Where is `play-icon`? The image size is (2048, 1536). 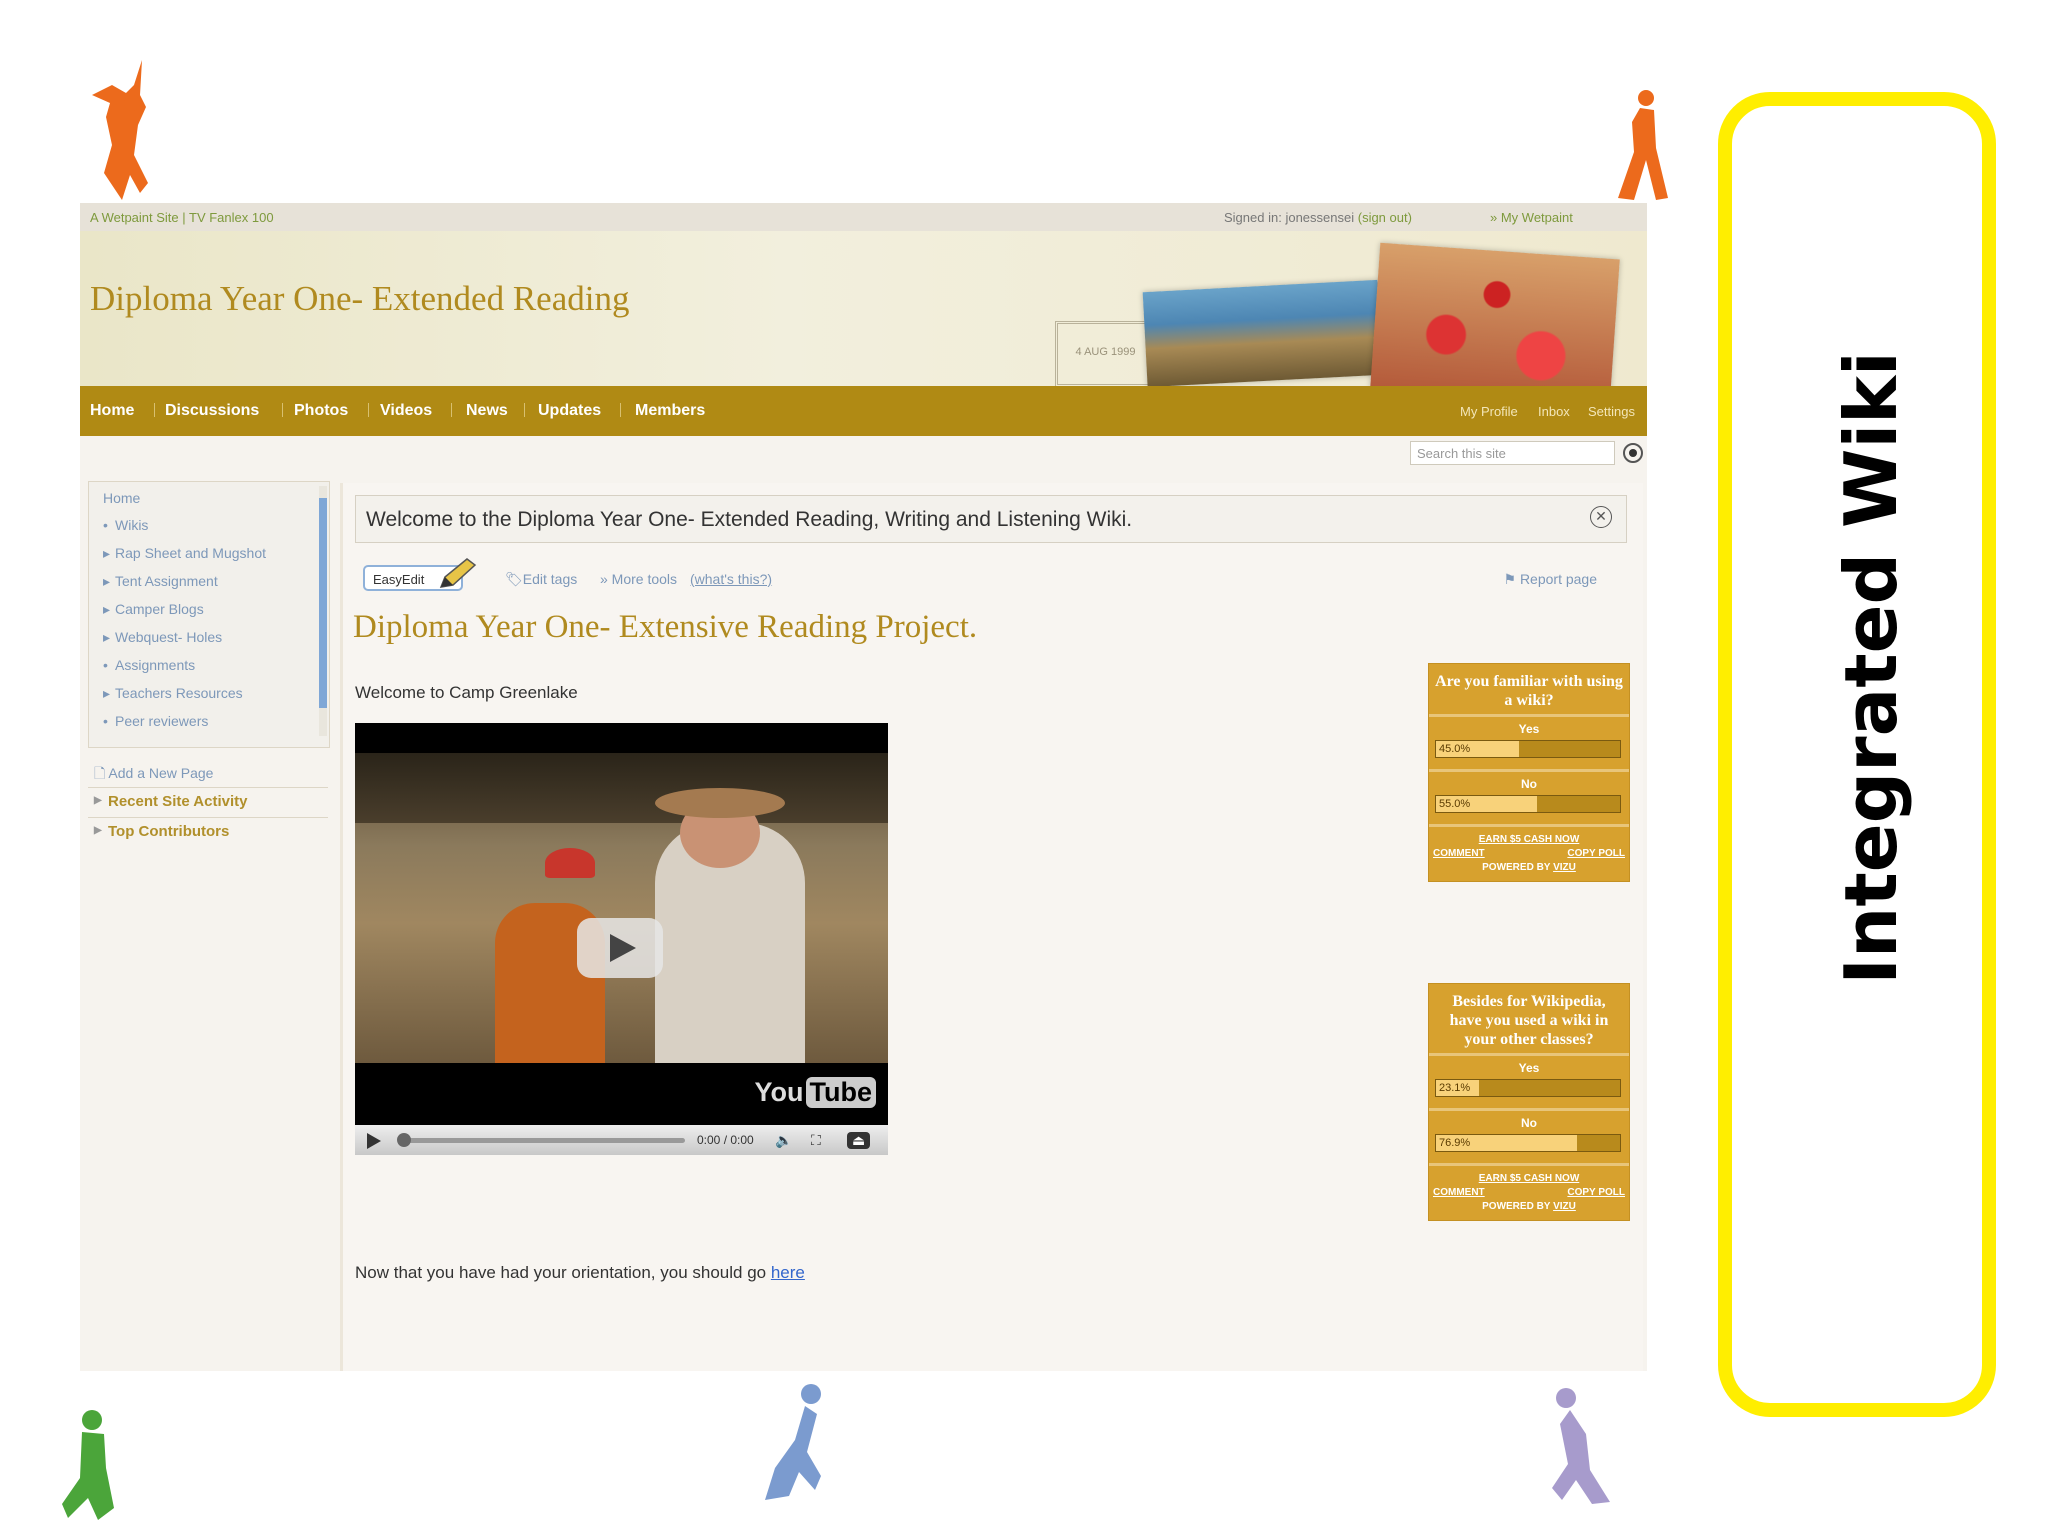 play-icon is located at coordinates (620, 948).